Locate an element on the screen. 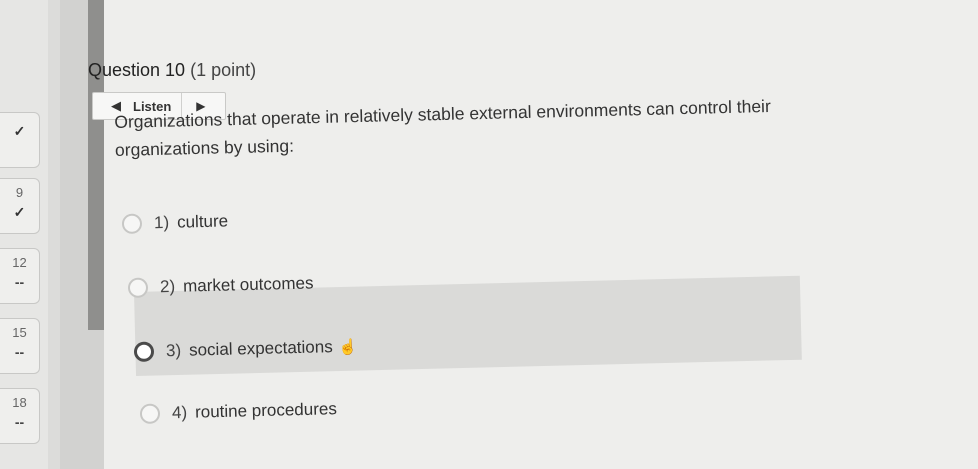  nav-item-number: 15 is located at coordinates (19, 332).